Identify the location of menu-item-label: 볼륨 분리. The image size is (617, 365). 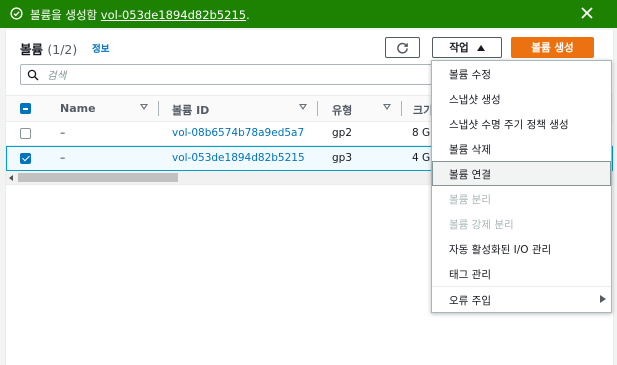
(470, 200).